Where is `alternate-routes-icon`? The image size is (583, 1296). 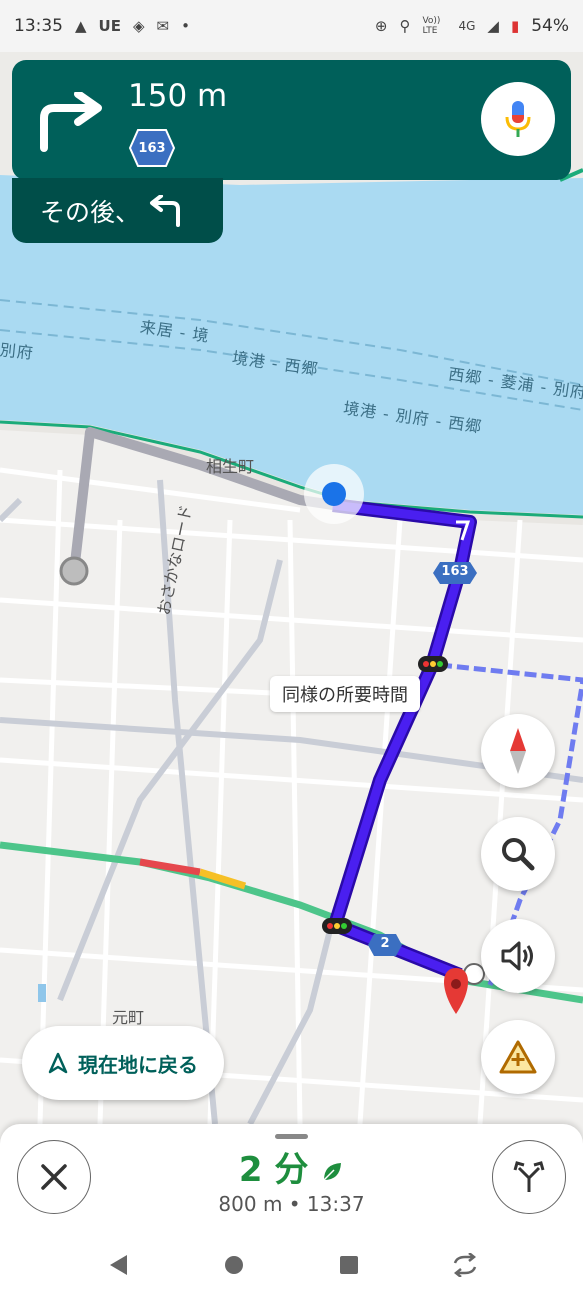 alternate-routes-icon is located at coordinates (529, 1176).